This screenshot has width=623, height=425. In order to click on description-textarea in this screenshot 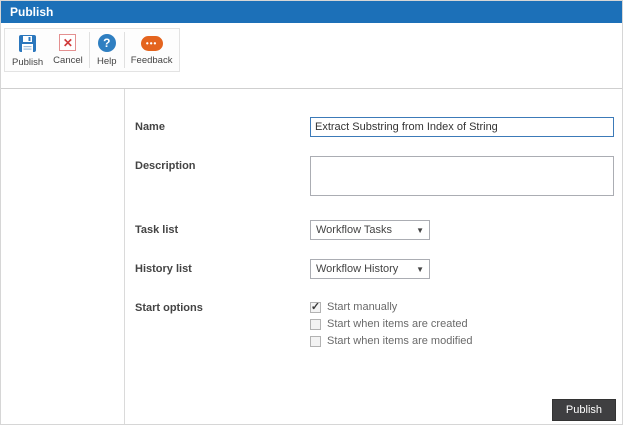, I will do `click(462, 176)`.